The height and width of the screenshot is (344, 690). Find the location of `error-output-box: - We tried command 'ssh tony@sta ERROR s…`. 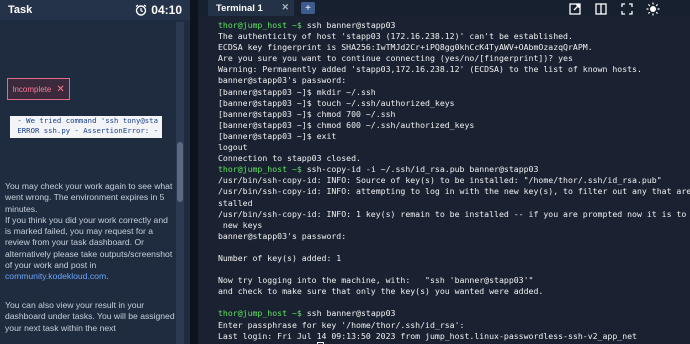

error-output-box: - We tried command 'ssh tony@sta ERROR s… is located at coordinates (86, 127).